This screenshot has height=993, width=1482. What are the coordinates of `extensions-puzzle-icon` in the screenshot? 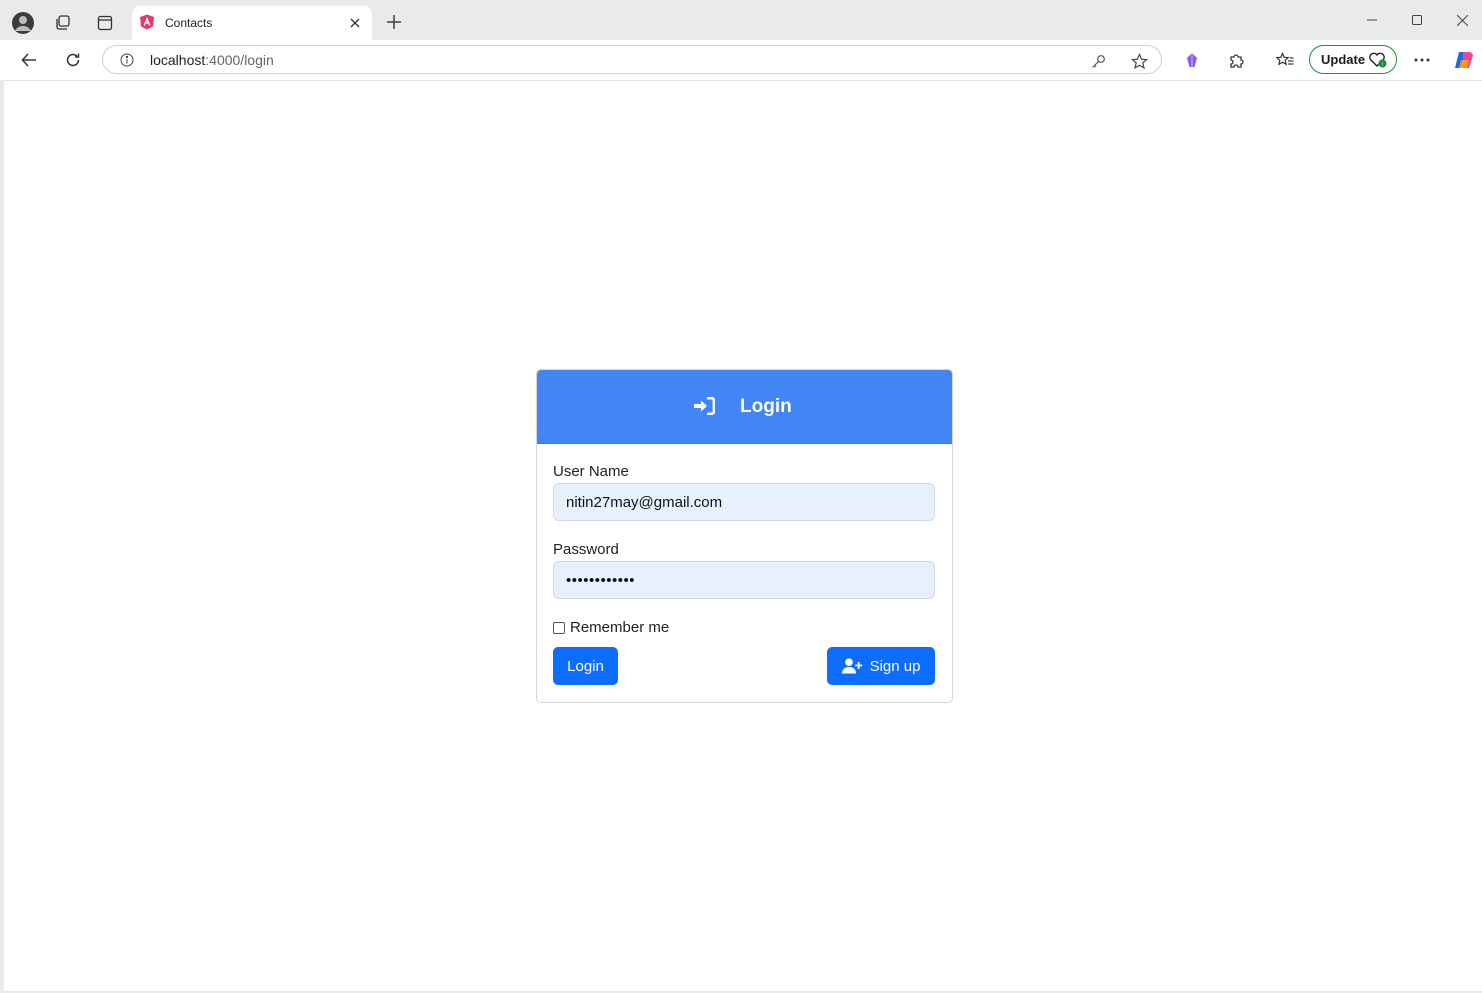 It's located at (1236, 60).